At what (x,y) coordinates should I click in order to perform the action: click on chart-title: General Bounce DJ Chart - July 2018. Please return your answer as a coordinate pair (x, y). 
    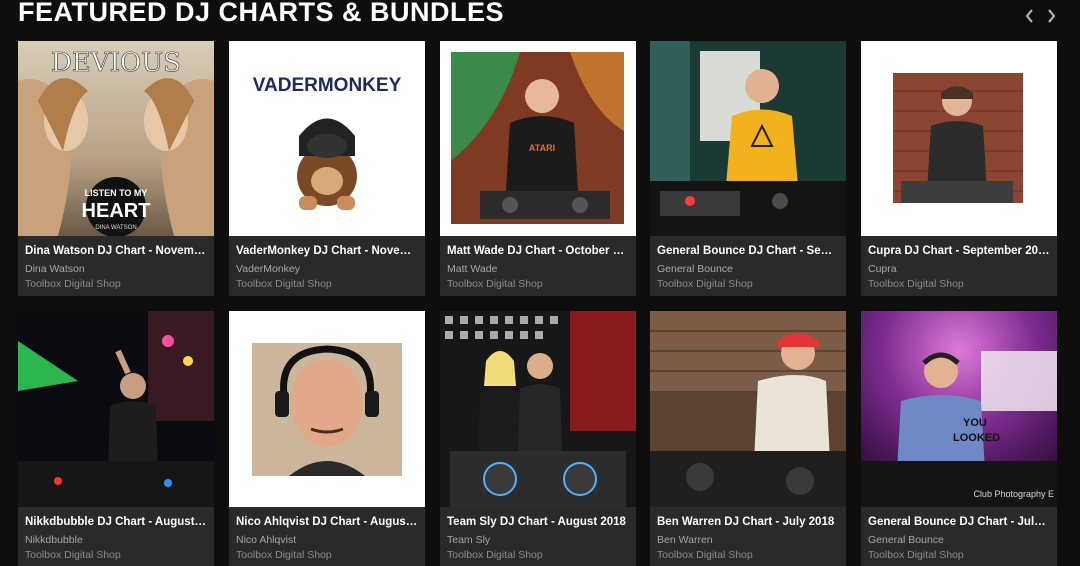
    Looking at the image, I should click on (959, 522).